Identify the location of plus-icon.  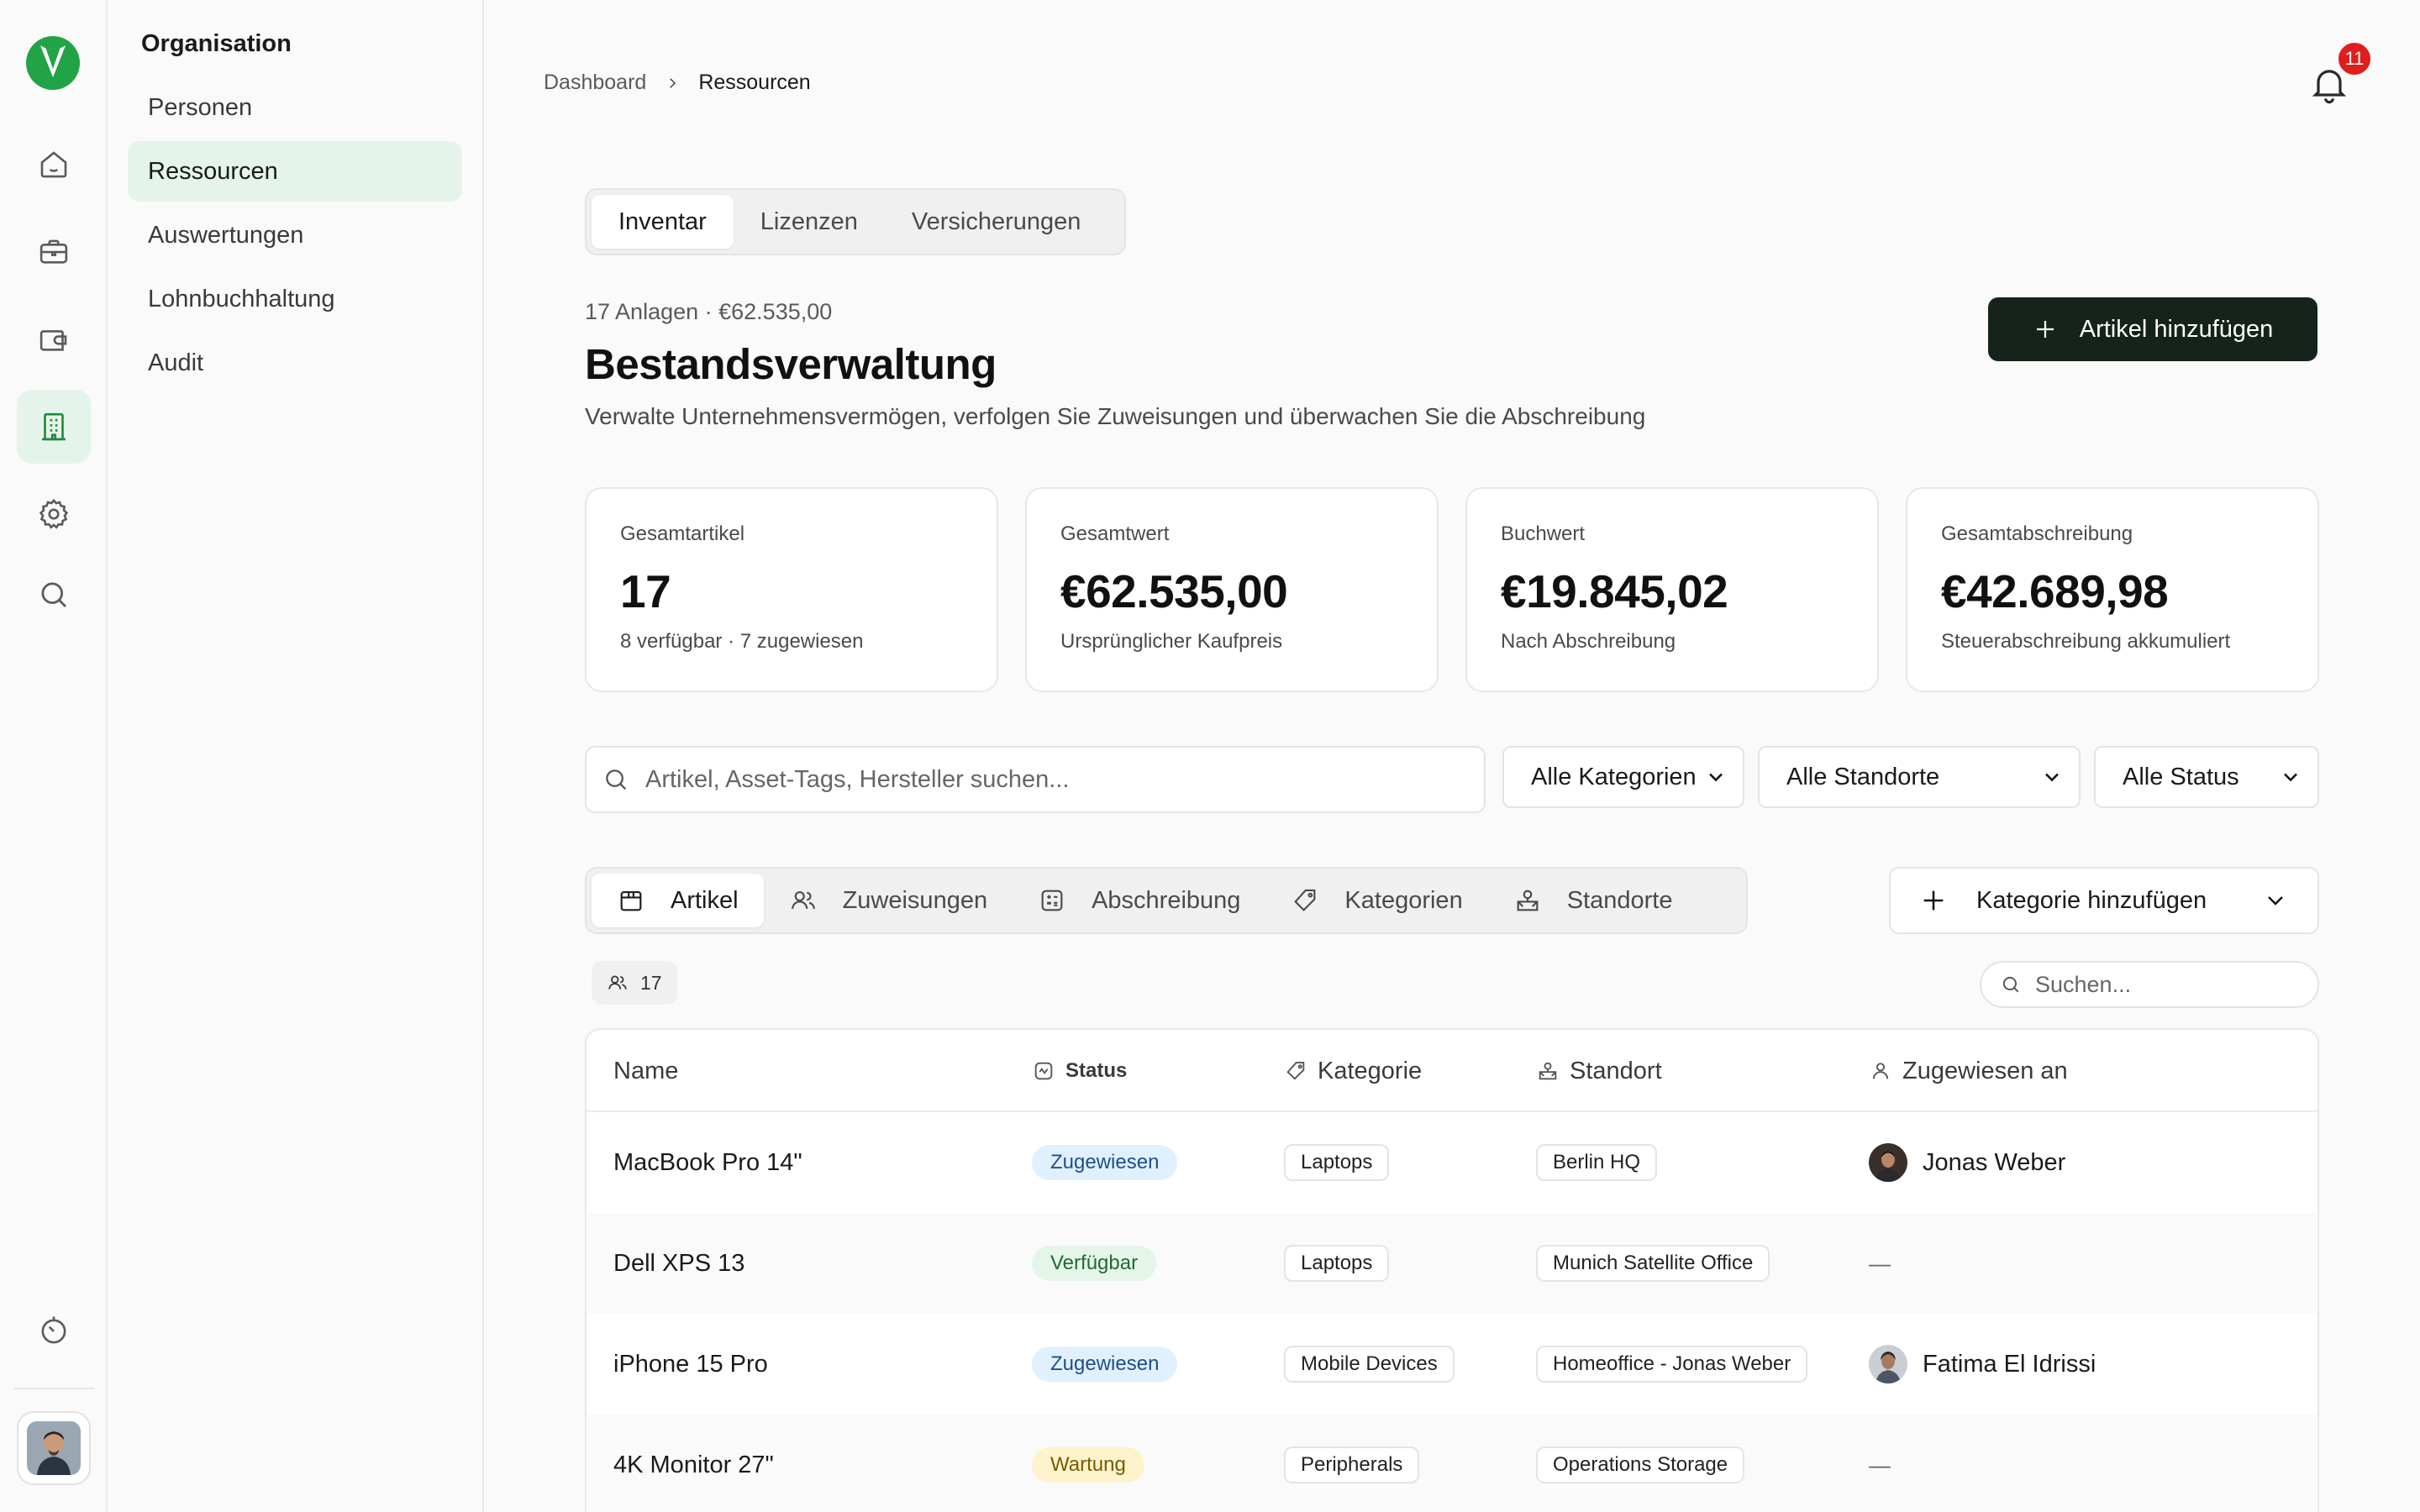
(1933, 900).